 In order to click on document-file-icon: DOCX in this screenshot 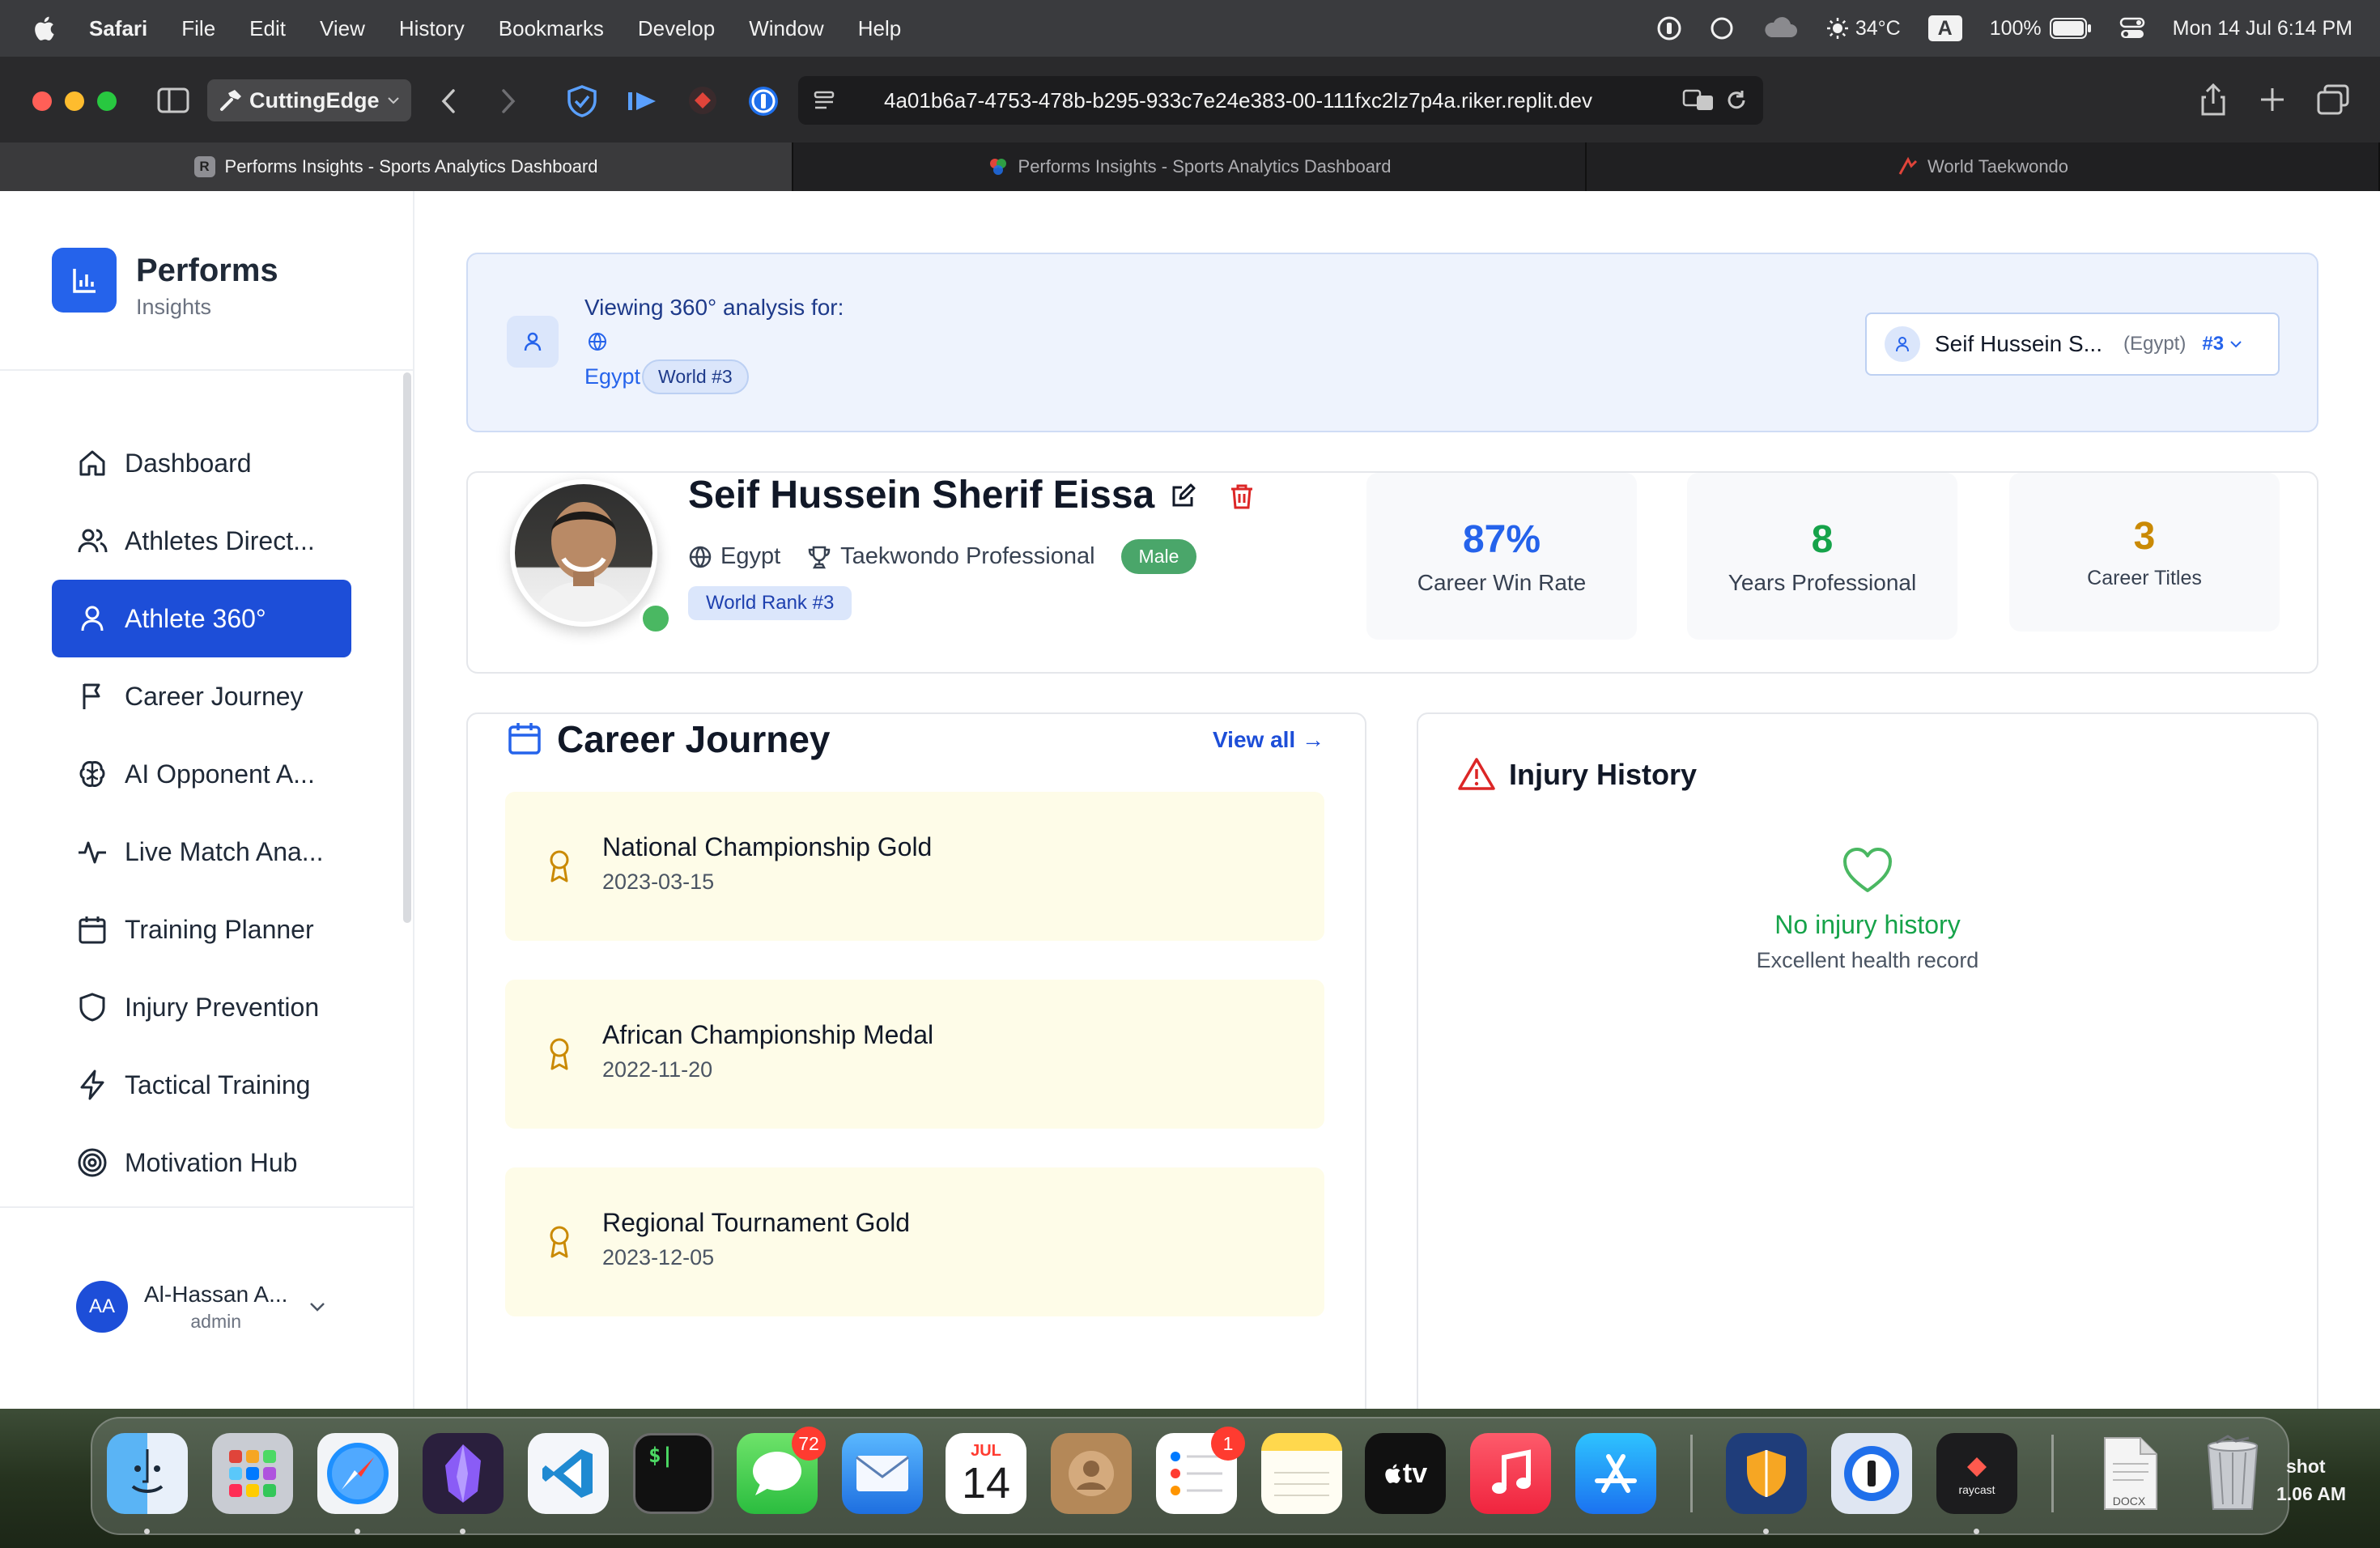, I will do `click(2129, 1473)`.